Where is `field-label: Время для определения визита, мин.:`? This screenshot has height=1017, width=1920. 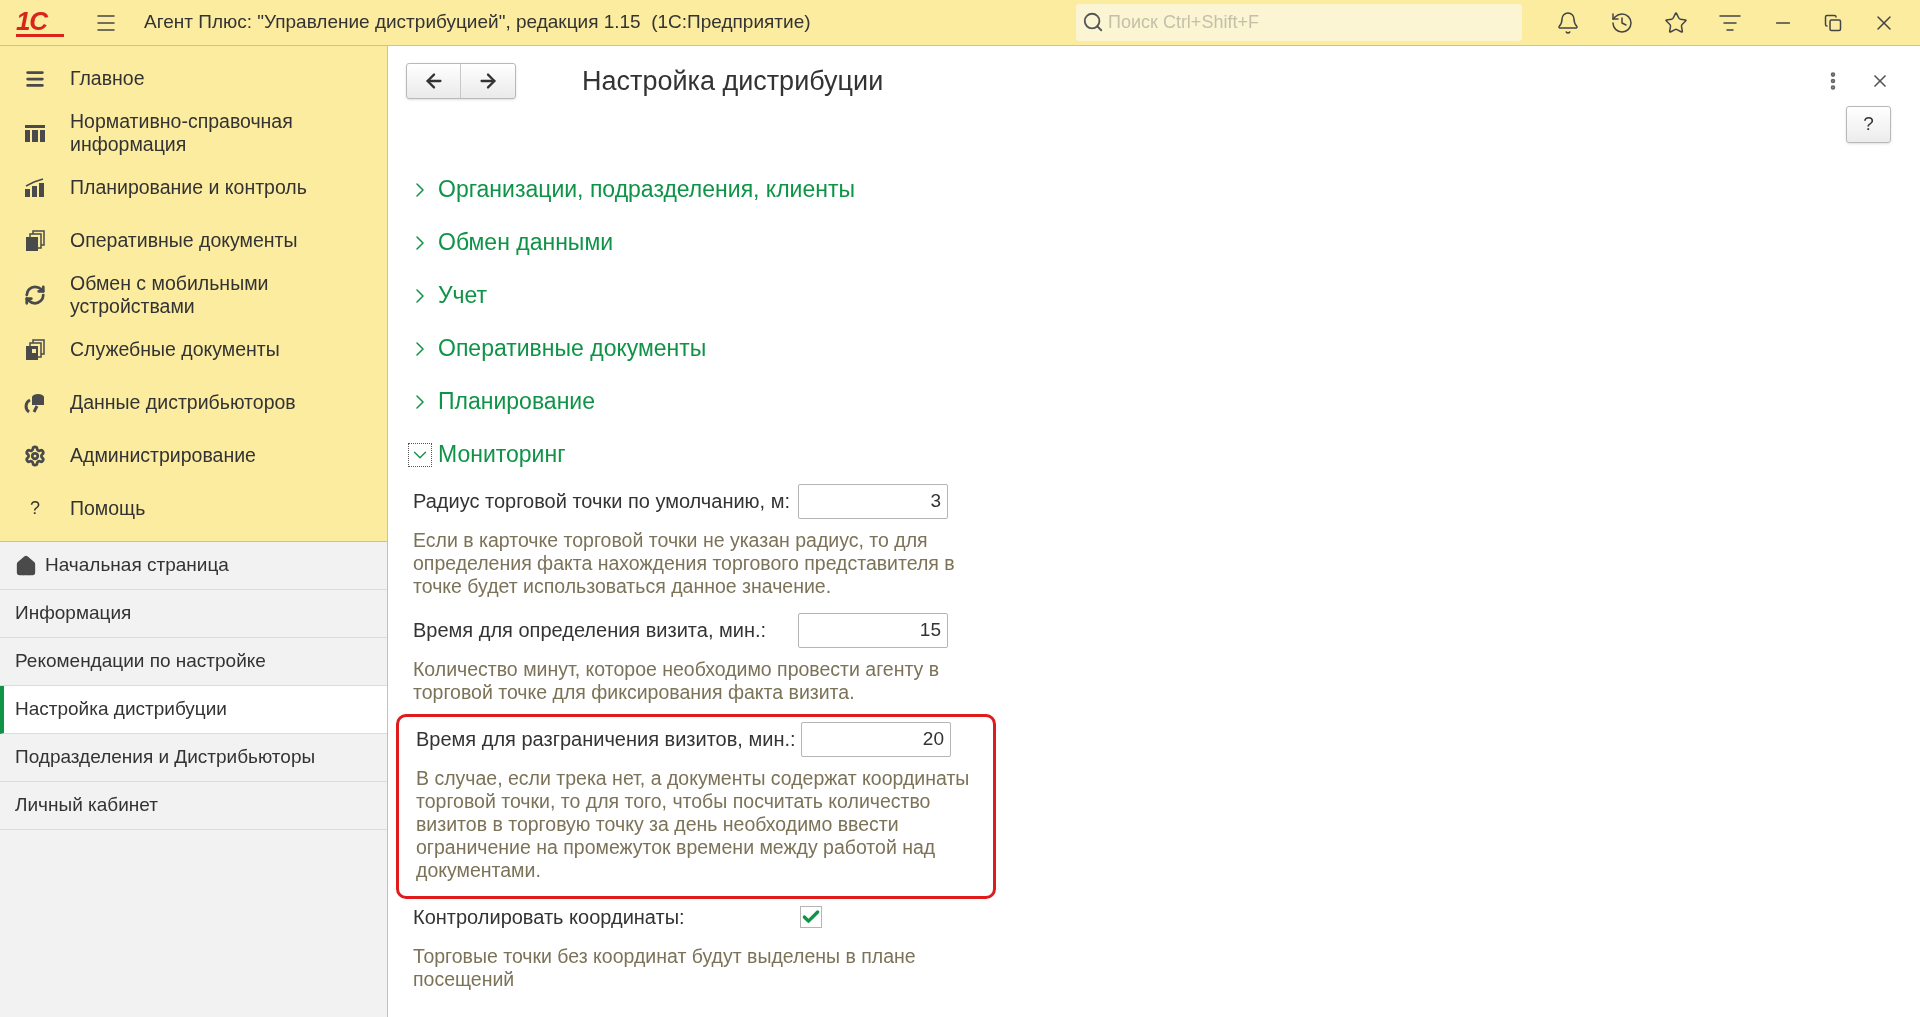
field-label: Время для определения визита, мин.: is located at coordinates (590, 630).